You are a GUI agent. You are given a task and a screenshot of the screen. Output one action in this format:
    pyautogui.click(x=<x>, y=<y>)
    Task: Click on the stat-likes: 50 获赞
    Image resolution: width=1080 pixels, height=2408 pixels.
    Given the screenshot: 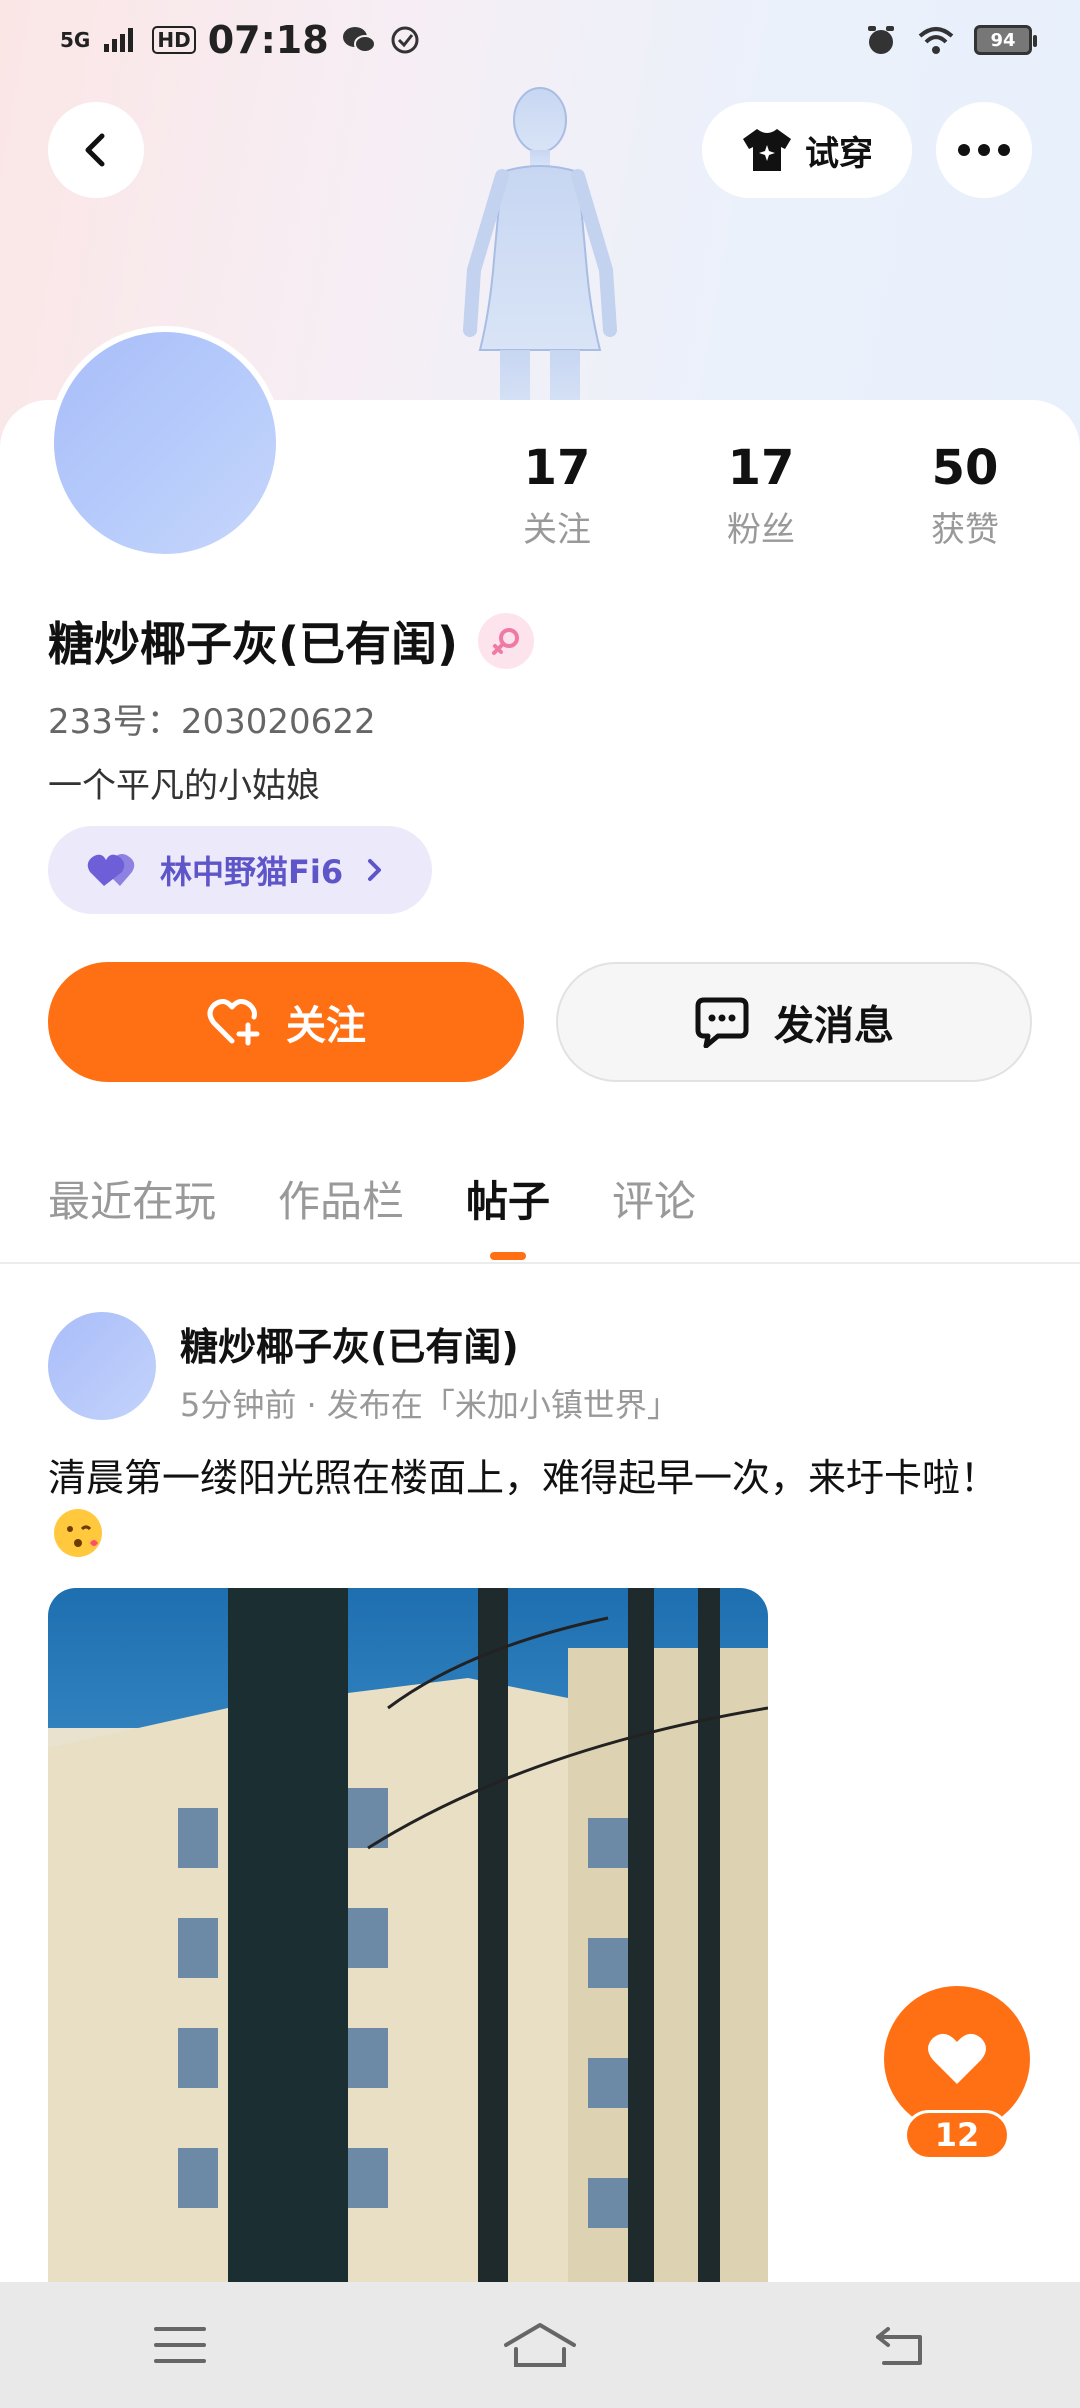 What is the action you would take?
    pyautogui.click(x=965, y=495)
    